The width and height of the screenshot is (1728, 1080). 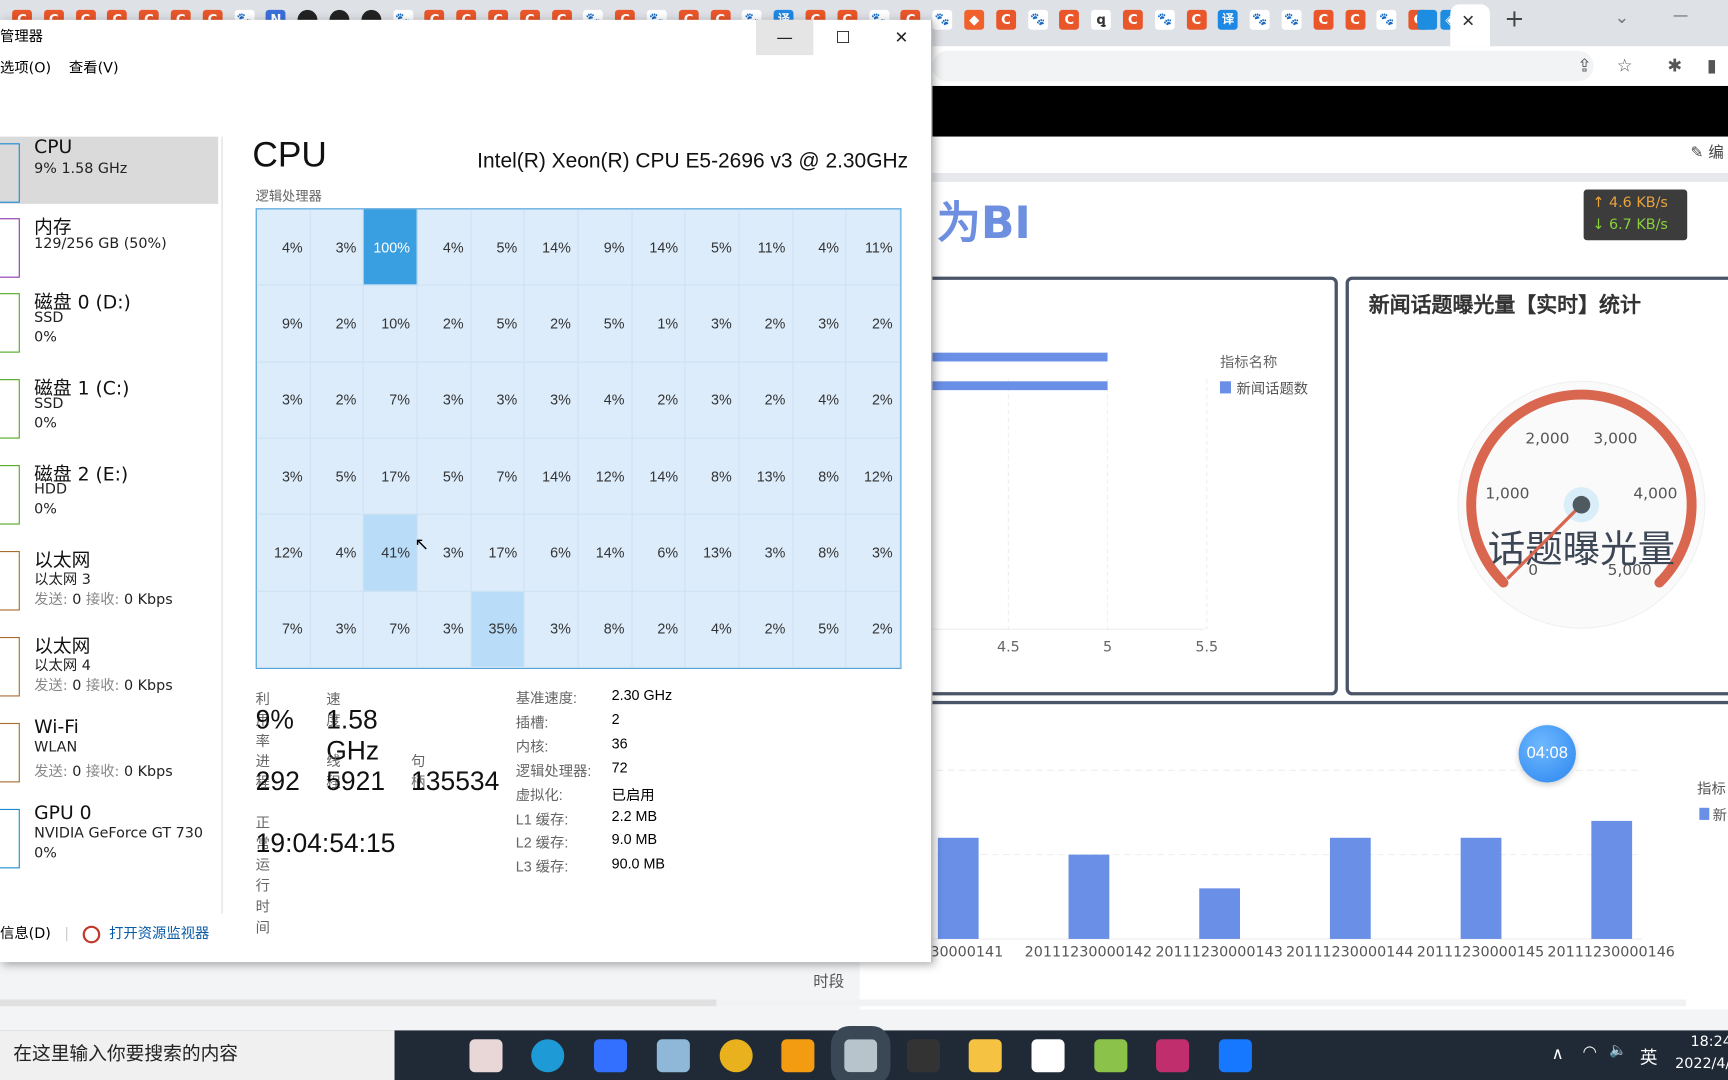 I want to click on new-tab-button: +, so click(x=1514, y=20).